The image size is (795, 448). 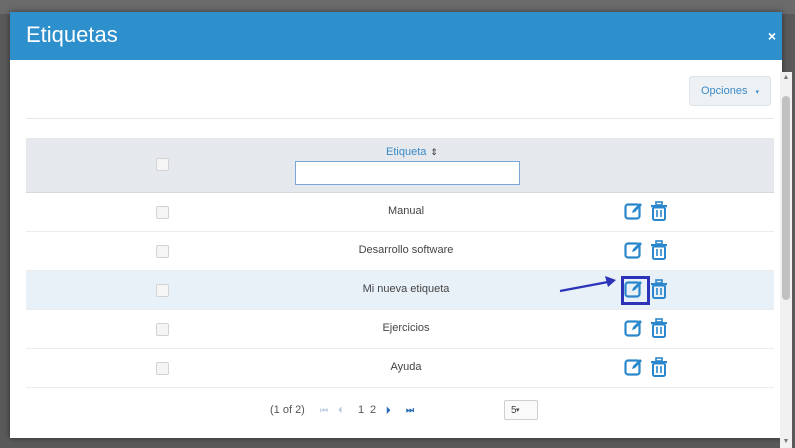 I want to click on annotation-arrow, so click(x=587, y=284).